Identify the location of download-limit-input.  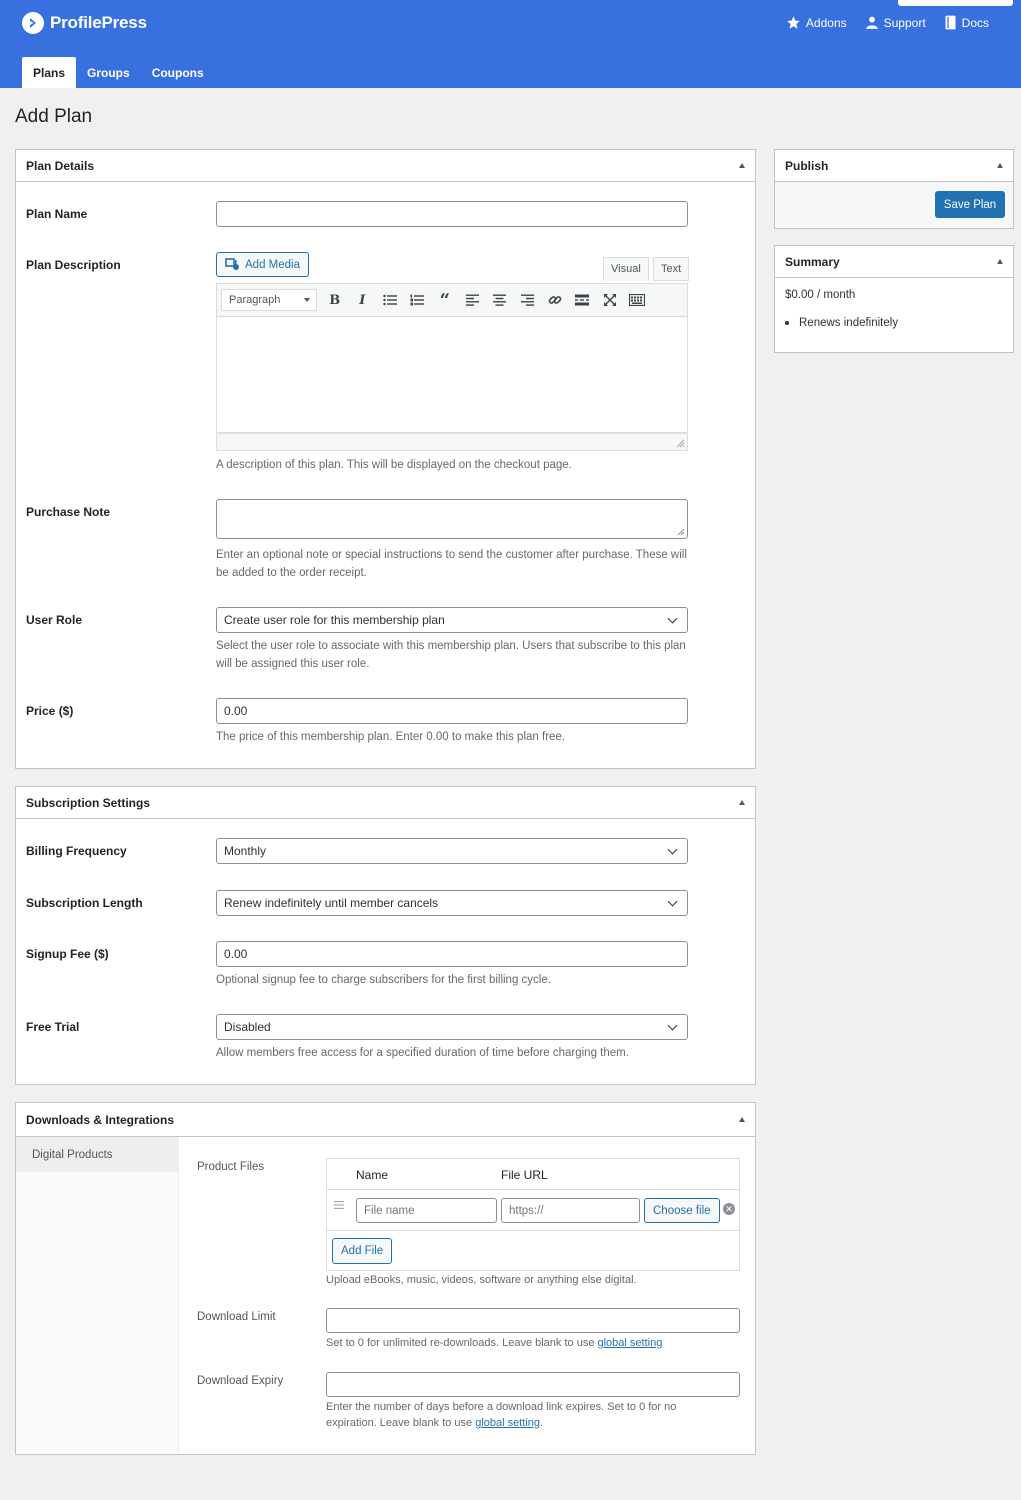
(533, 1320).